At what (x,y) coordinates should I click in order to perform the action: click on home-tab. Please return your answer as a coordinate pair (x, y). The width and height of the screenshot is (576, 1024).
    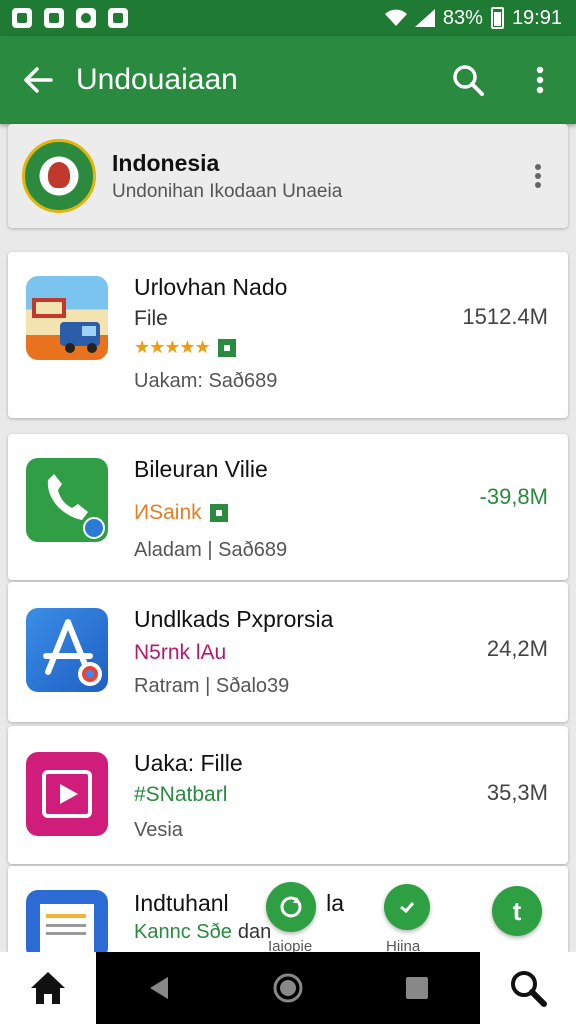
    Looking at the image, I should click on (48, 988).